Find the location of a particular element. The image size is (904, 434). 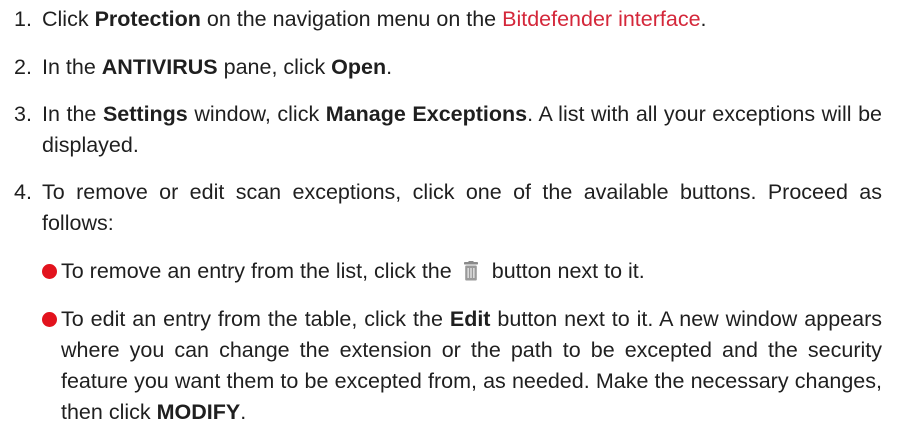

manage-exceptions-term: Manage Exceptions is located at coordinates (426, 114).